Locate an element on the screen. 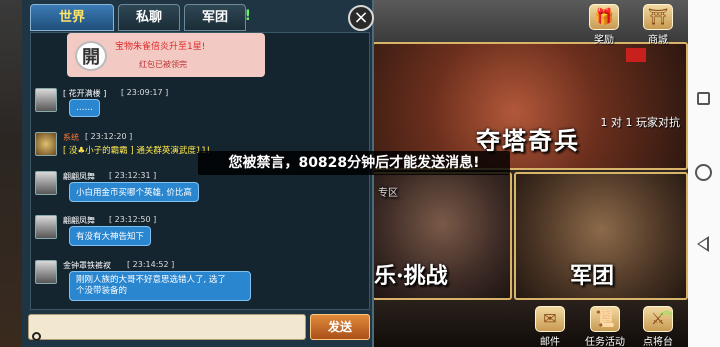 The height and width of the screenshot is (347, 720). expand-up-icon: ︽ is located at coordinates (666, 309).